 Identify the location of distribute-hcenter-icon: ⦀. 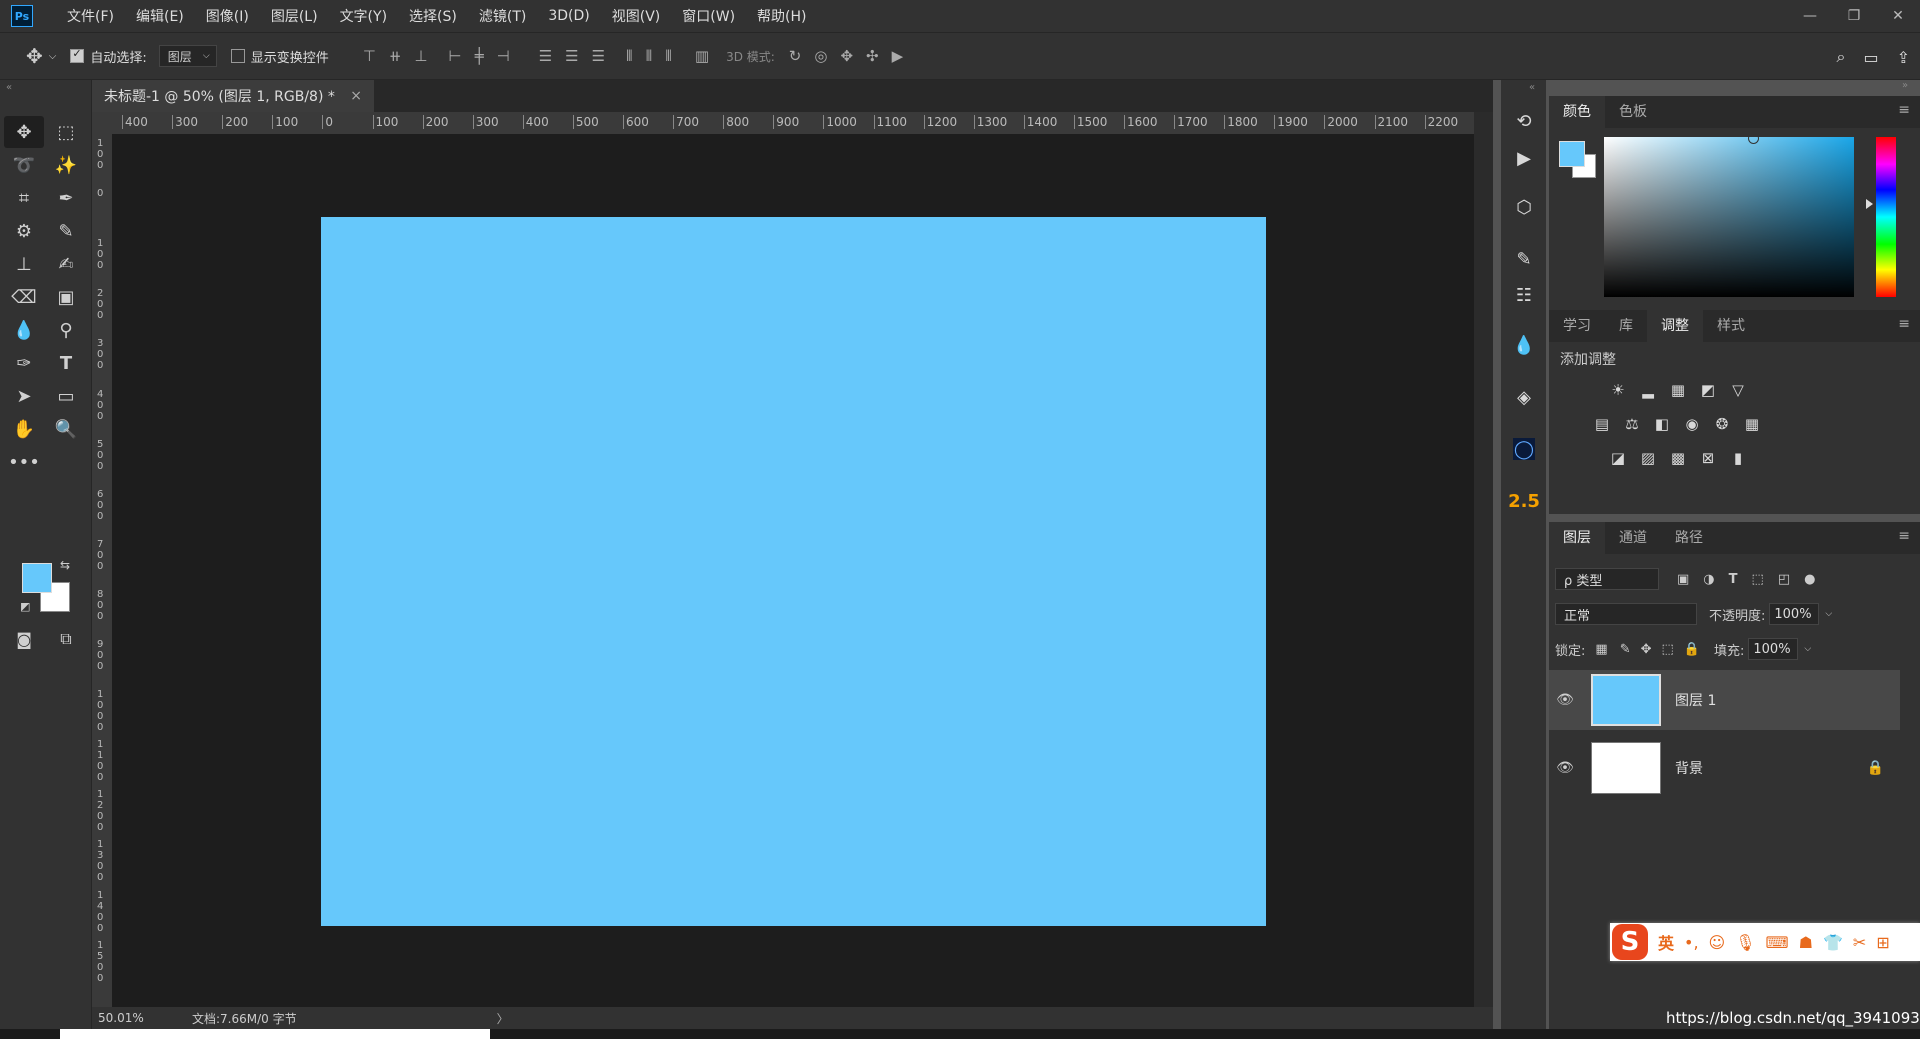
(649, 56).